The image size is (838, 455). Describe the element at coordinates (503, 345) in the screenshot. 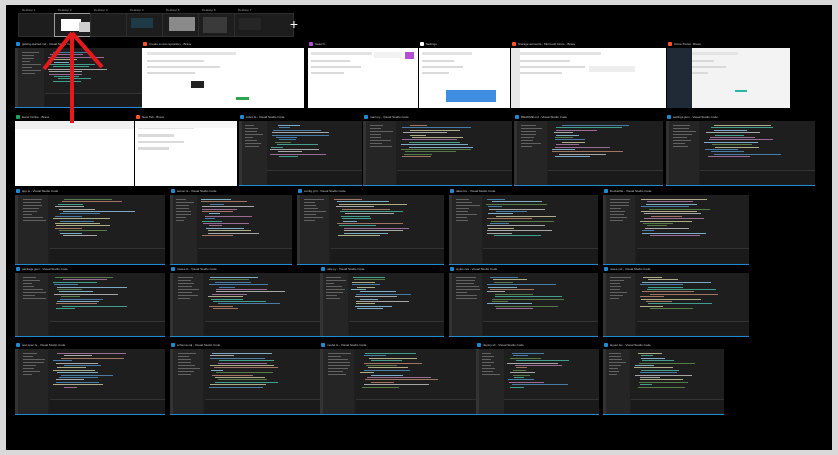

I see `window-title: deploy.sh - Visual Studio Code` at that location.